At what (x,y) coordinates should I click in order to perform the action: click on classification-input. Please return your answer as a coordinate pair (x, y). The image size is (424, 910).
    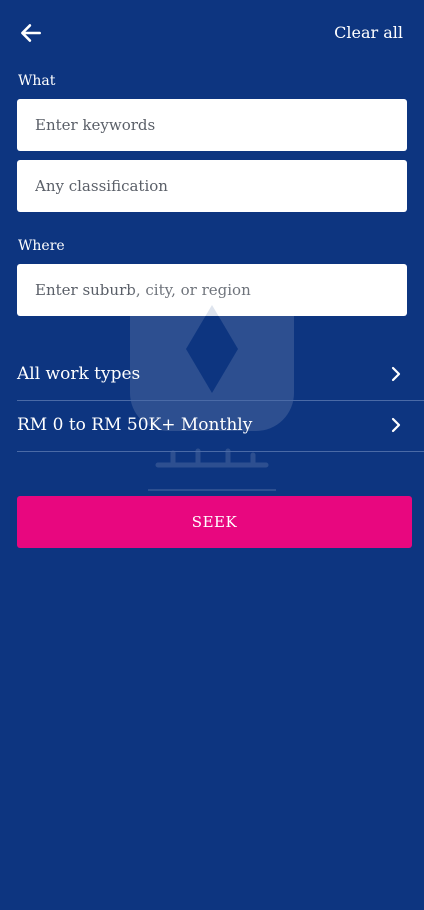
    Looking at the image, I should click on (212, 186).